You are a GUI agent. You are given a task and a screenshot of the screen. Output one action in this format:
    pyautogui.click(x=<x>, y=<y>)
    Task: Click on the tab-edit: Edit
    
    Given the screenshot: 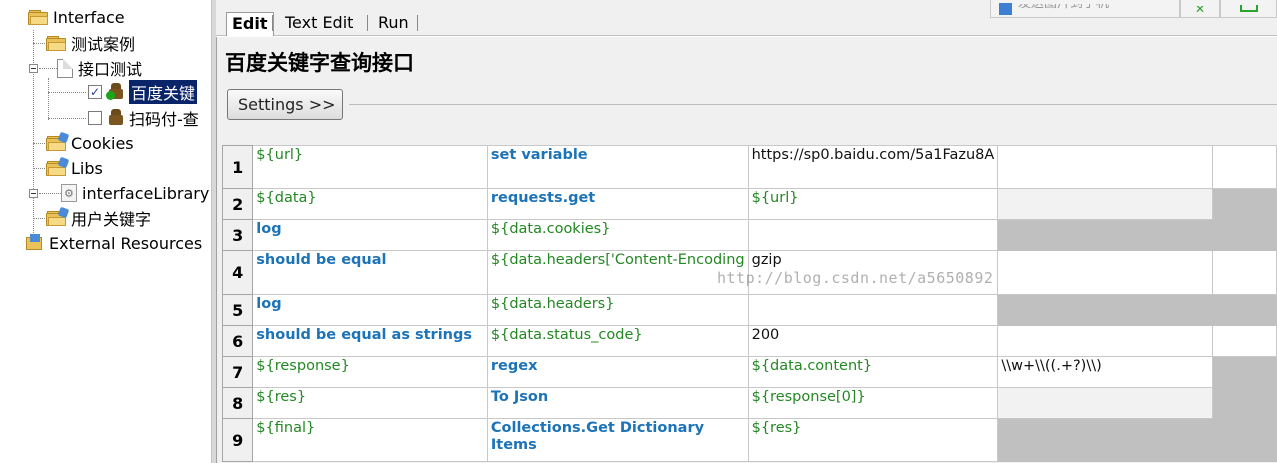 What is the action you would take?
    pyautogui.click(x=250, y=24)
    